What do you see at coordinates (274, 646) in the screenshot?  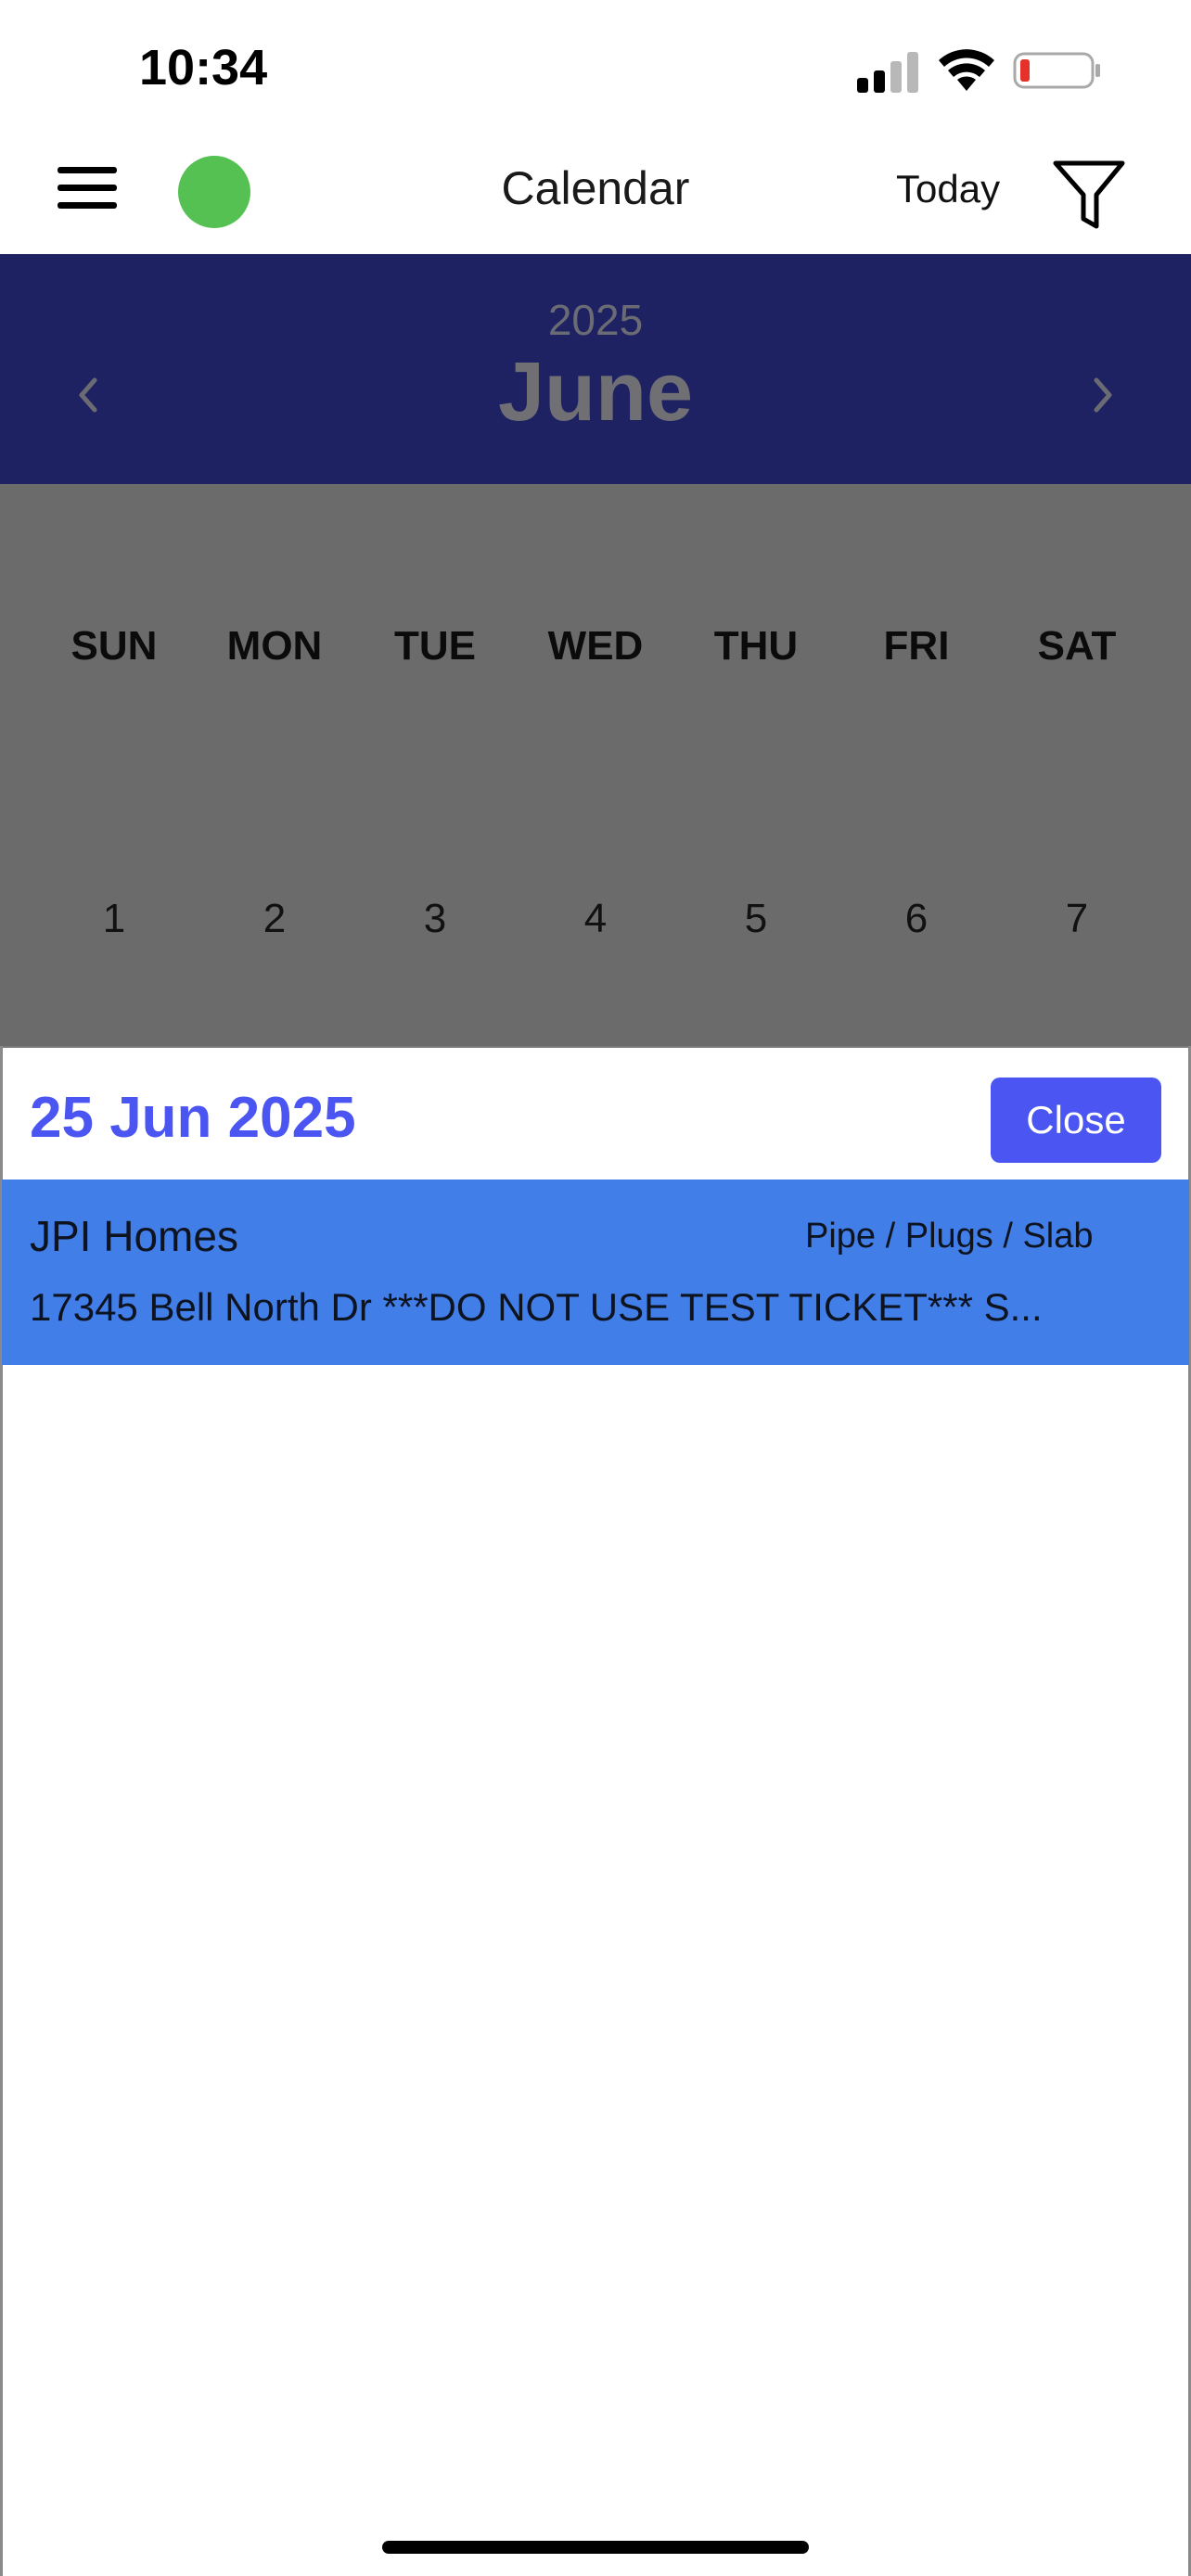 I see `weekday-mon: MON` at bounding box center [274, 646].